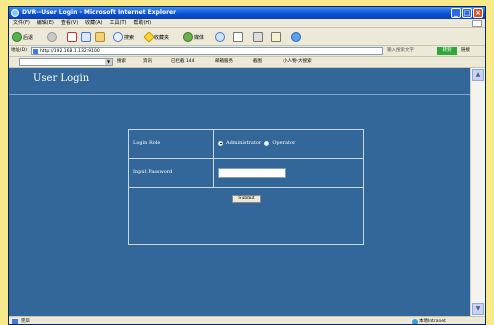 The height and width of the screenshot is (325, 494). Describe the element at coordinates (239, 94) in the screenshot. I see `title-divider` at that location.